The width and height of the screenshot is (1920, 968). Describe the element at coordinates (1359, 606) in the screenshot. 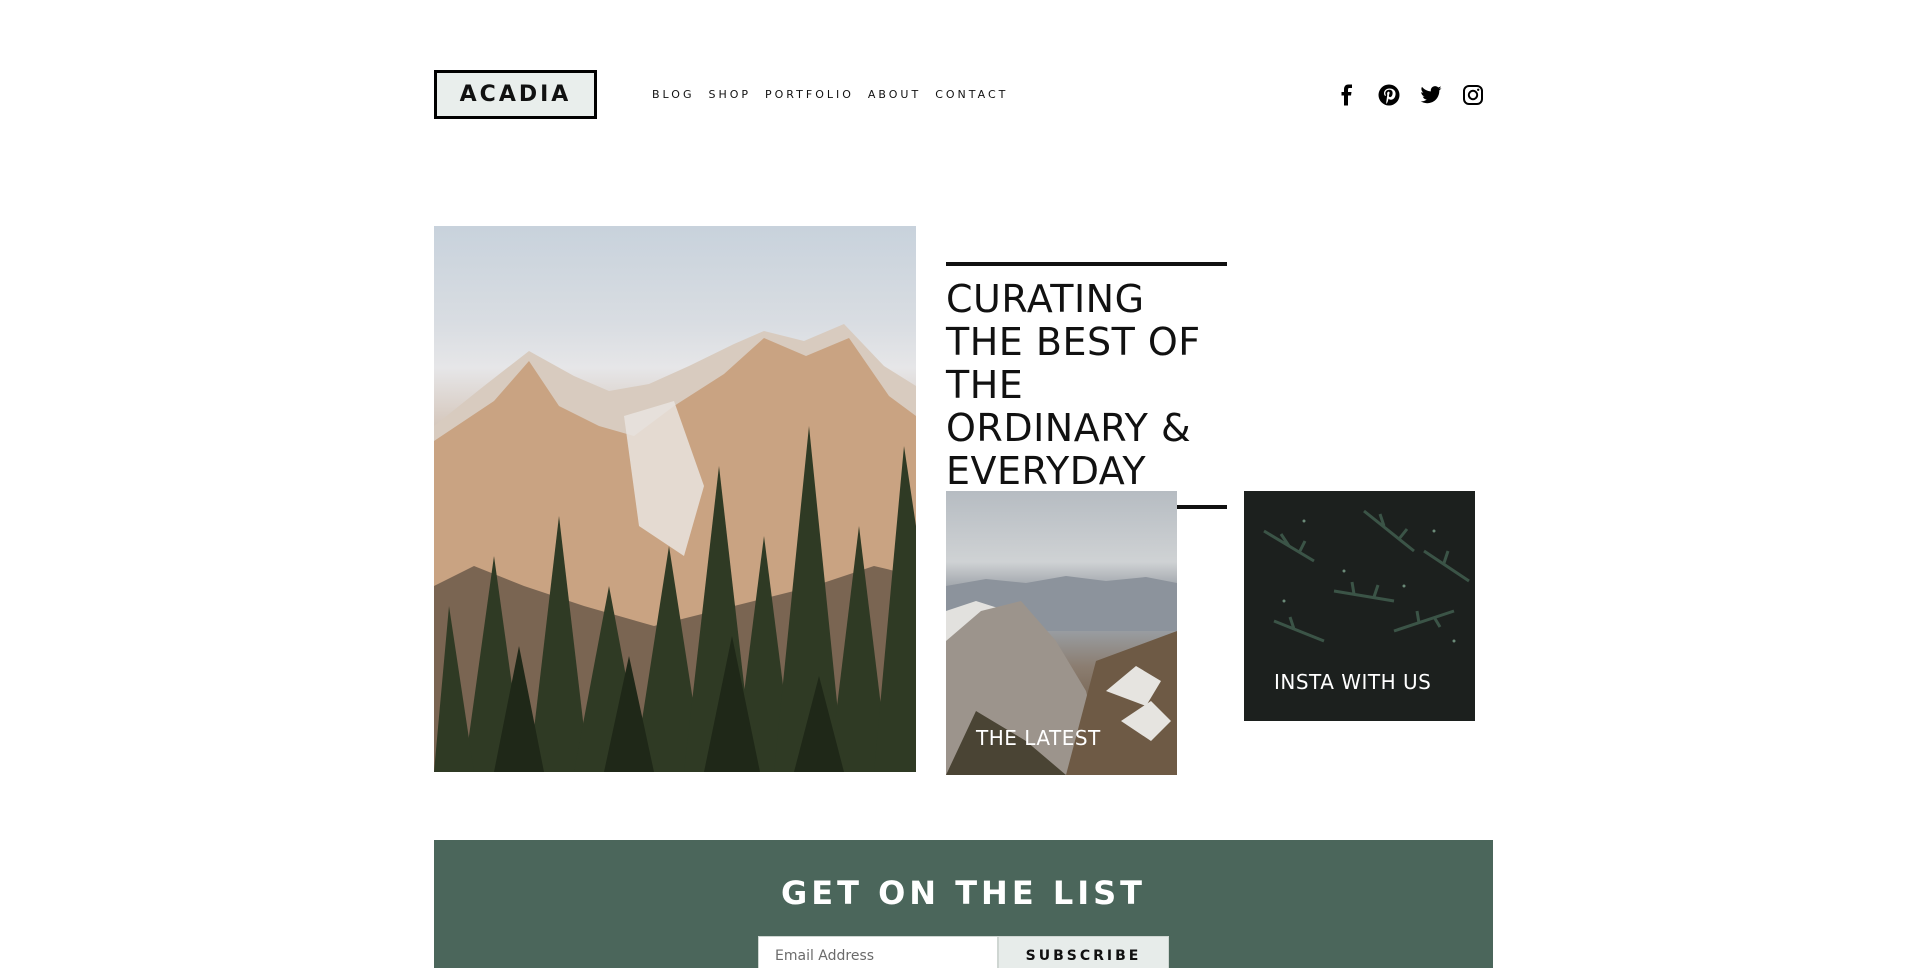

I see `tile-insta-with-us: INSTA WITH US` at that location.